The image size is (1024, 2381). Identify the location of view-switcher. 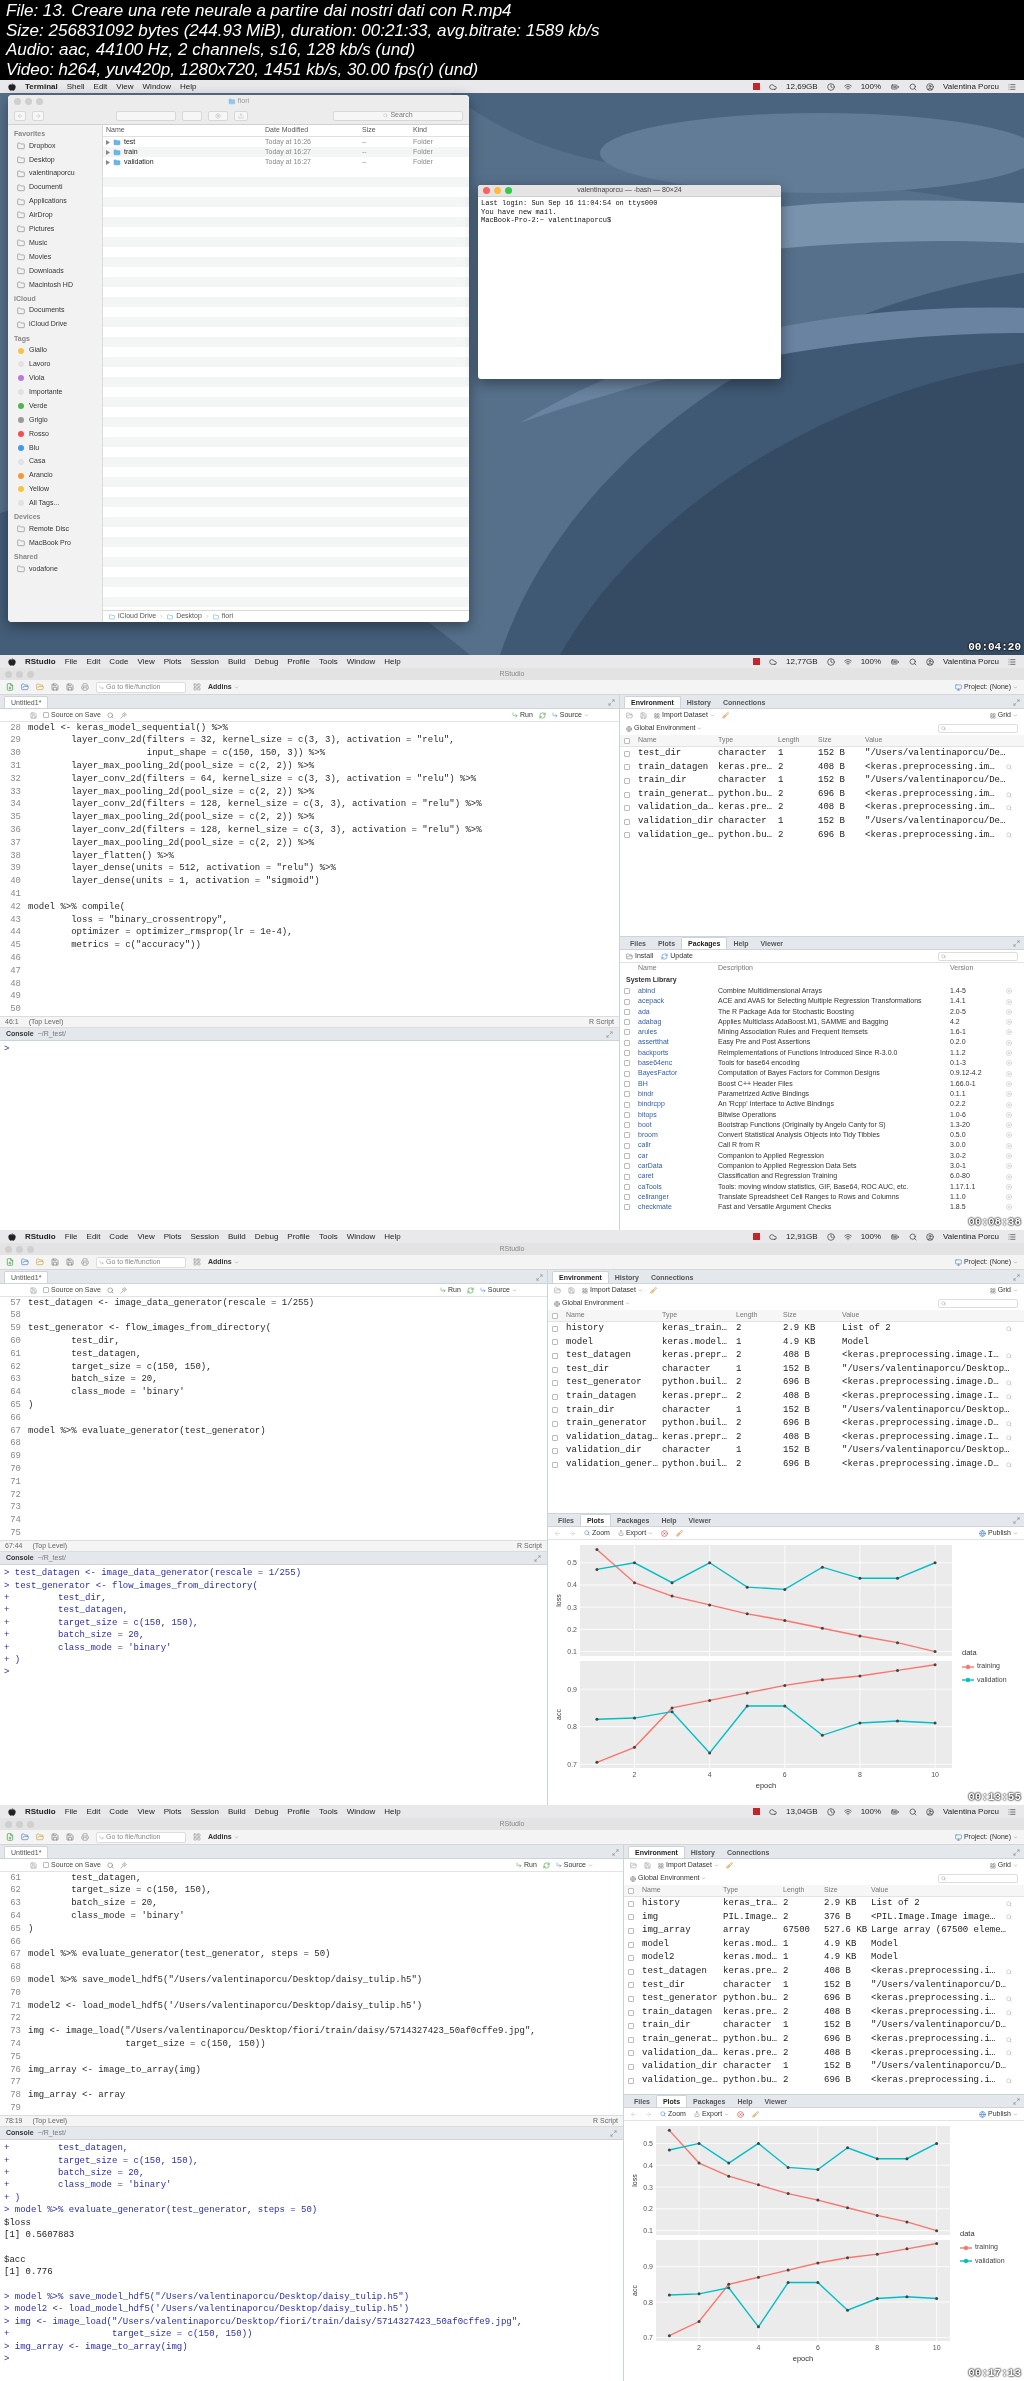
(146, 115).